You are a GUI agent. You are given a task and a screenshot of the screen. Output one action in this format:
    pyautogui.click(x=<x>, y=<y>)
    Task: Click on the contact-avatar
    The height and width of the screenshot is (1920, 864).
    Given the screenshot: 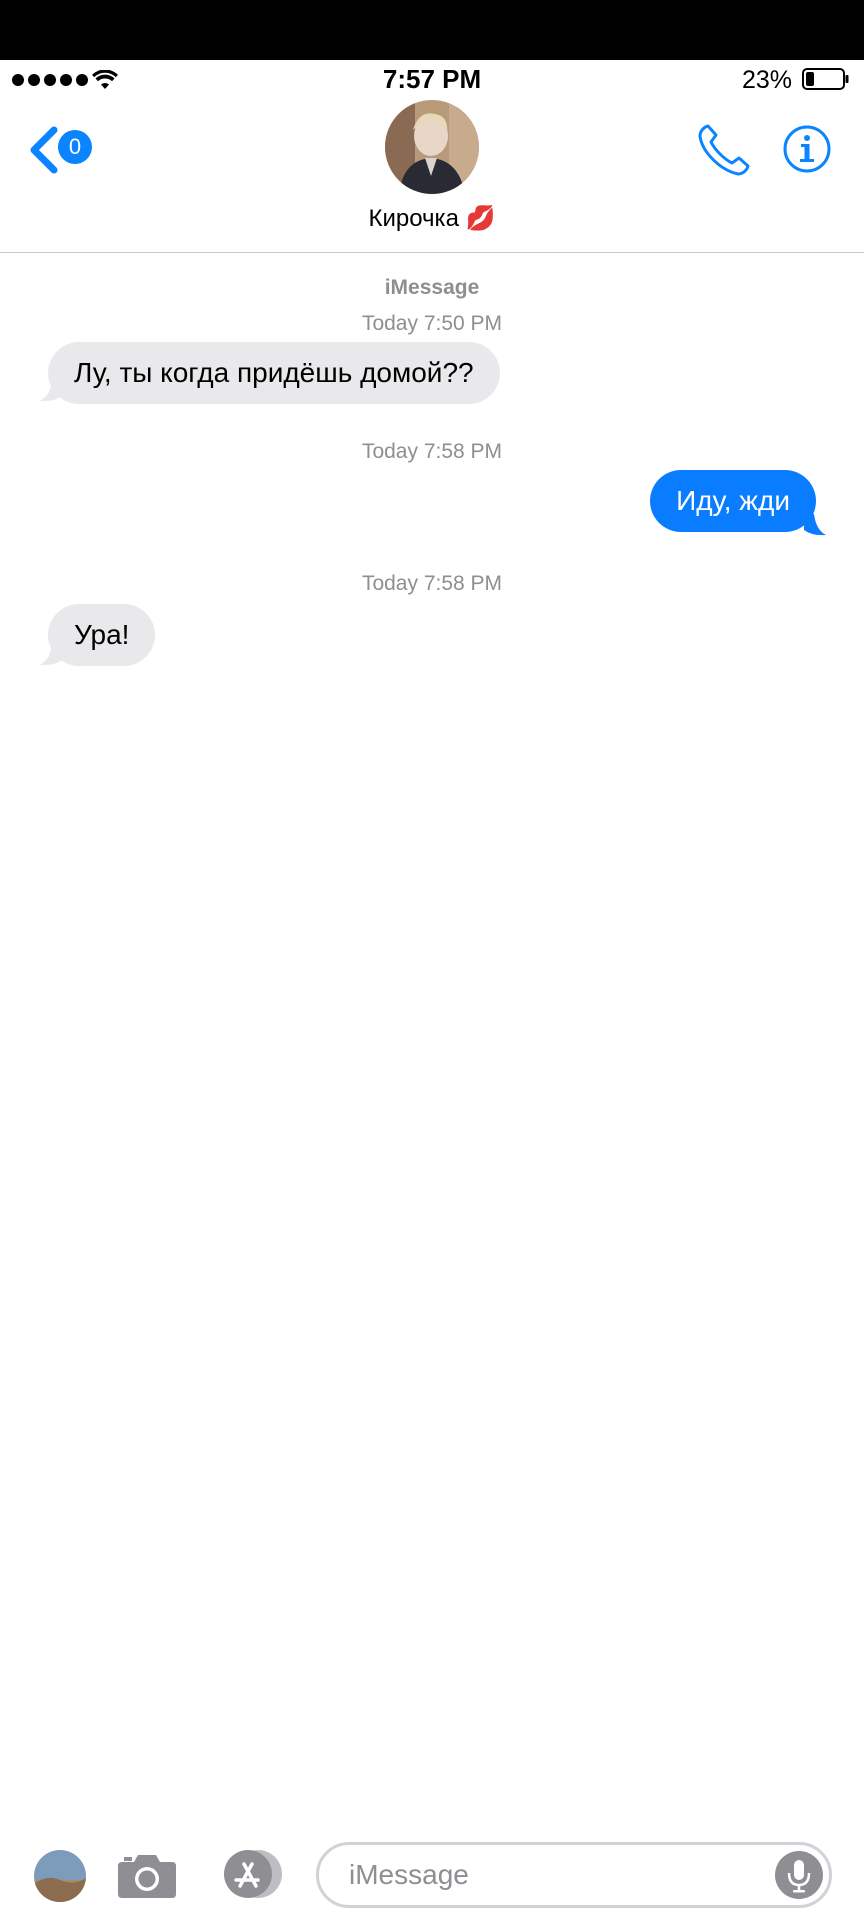 What is the action you would take?
    pyautogui.click(x=432, y=147)
    